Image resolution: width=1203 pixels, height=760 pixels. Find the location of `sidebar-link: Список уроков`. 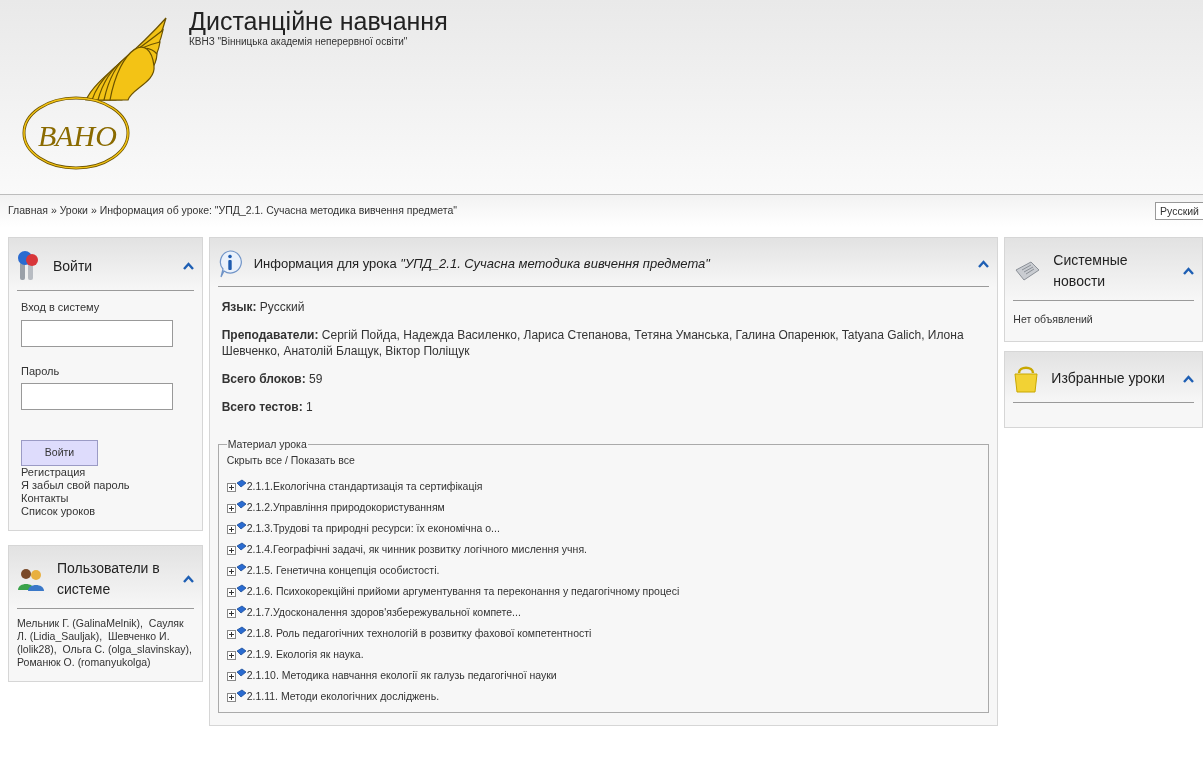

sidebar-link: Список уроков is located at coordinates (58, 511).